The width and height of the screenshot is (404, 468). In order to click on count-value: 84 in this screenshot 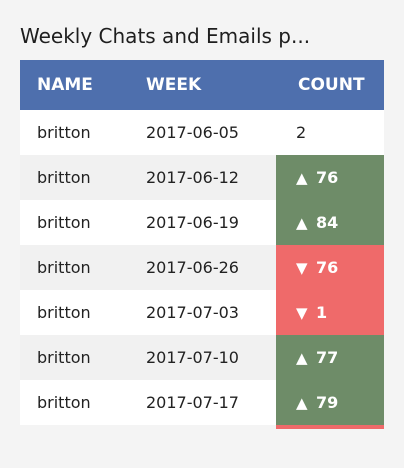, I will do `click(327, 222)`.